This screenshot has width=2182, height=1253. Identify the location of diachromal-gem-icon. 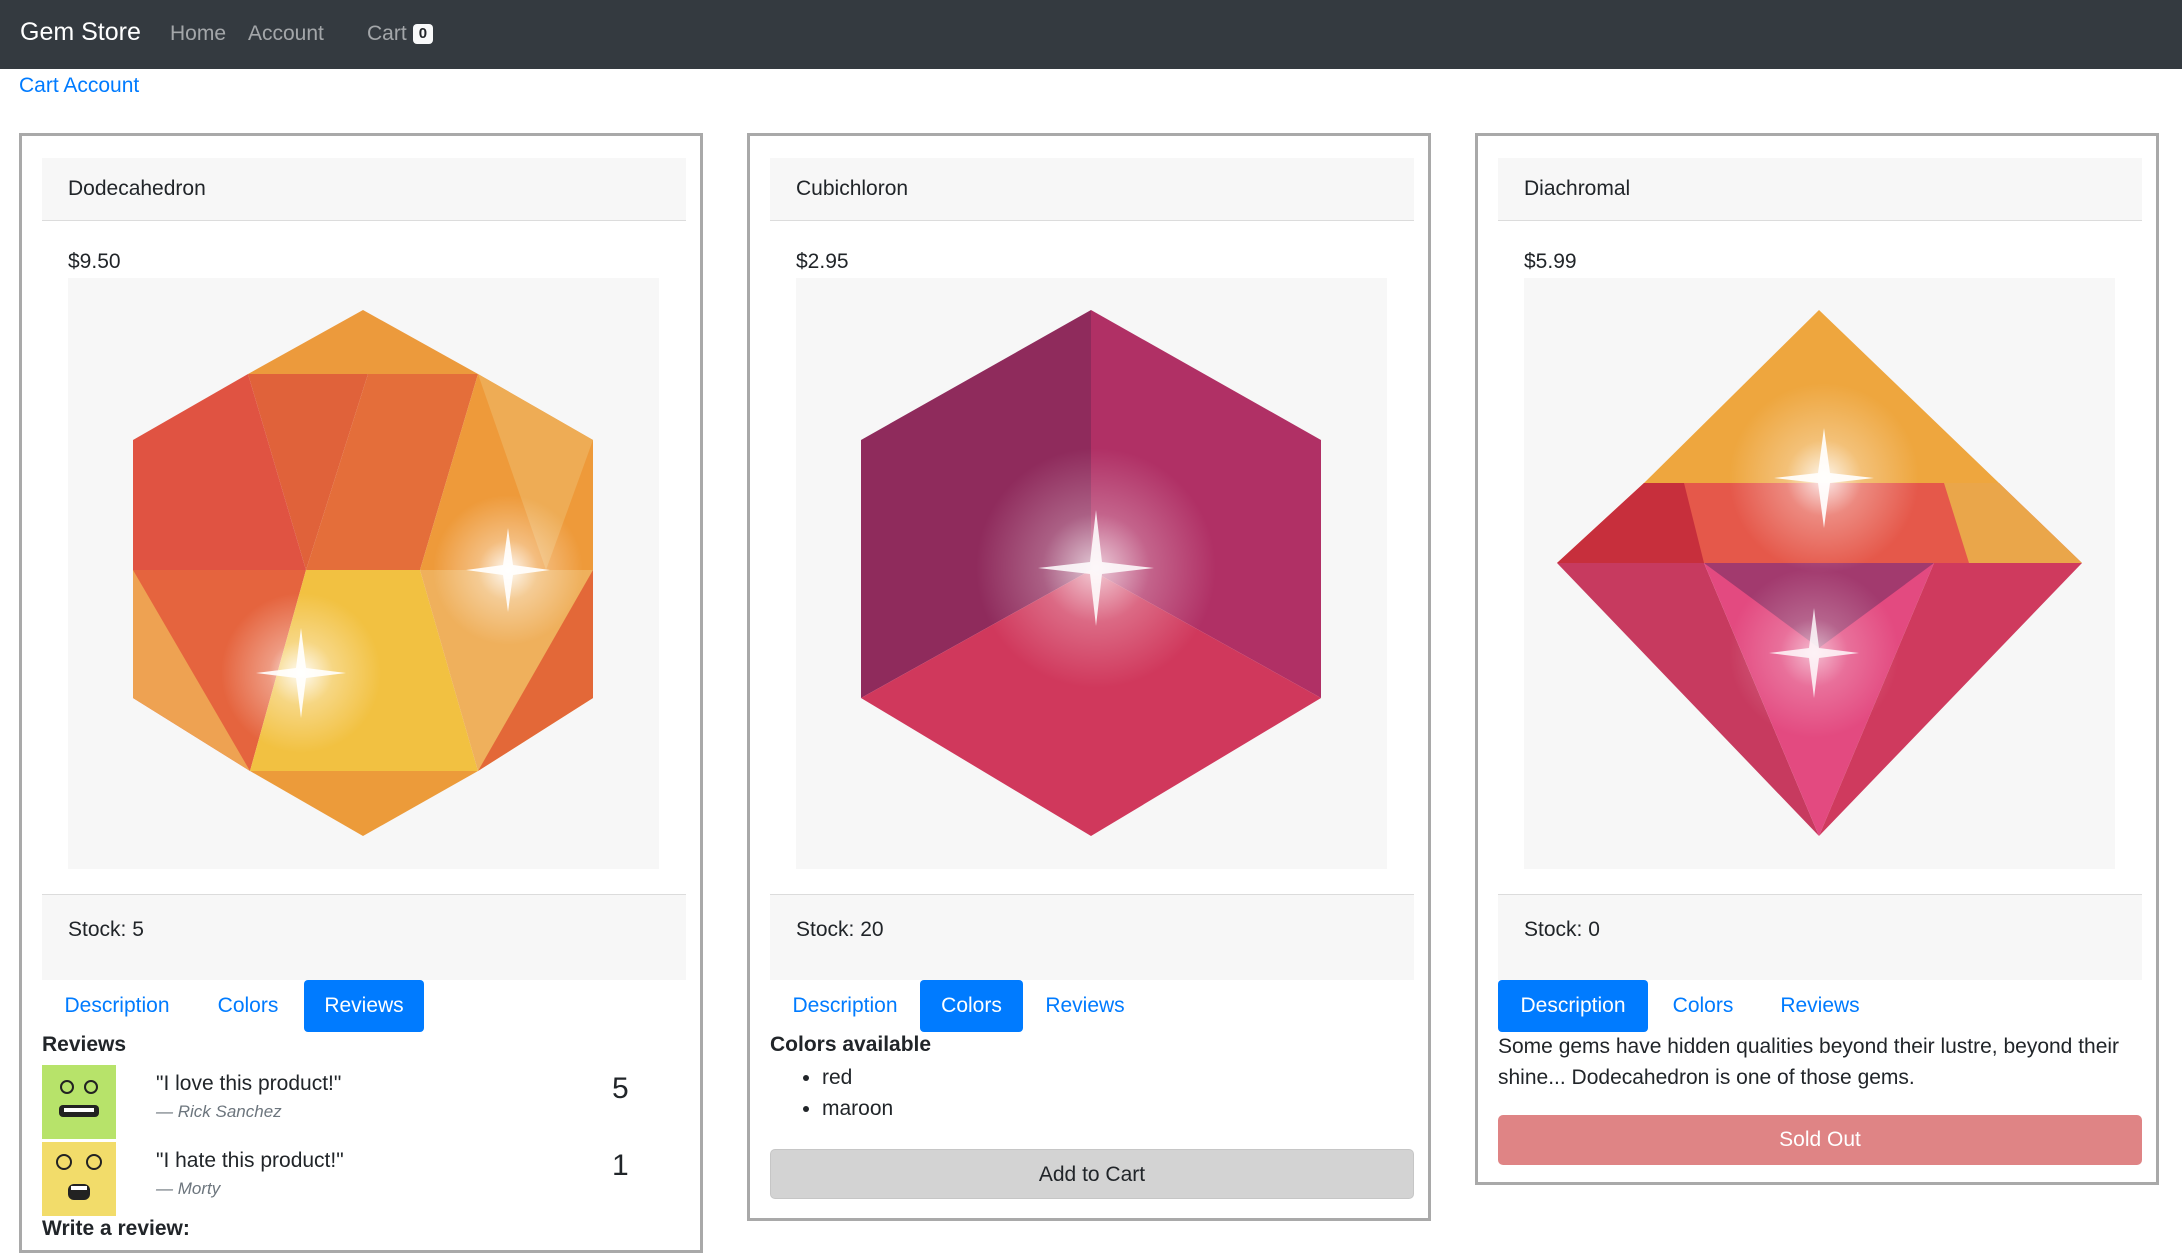
(1819, 573).